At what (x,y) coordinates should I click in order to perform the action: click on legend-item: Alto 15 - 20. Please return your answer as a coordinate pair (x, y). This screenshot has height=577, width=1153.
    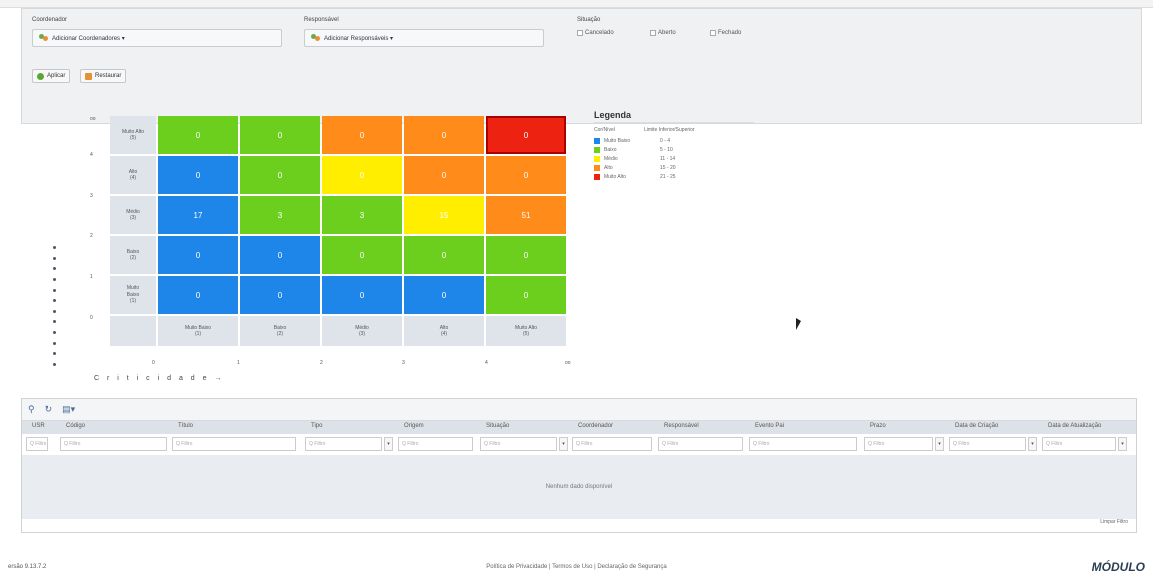
    Looking at the image, I should click on (674, 167).